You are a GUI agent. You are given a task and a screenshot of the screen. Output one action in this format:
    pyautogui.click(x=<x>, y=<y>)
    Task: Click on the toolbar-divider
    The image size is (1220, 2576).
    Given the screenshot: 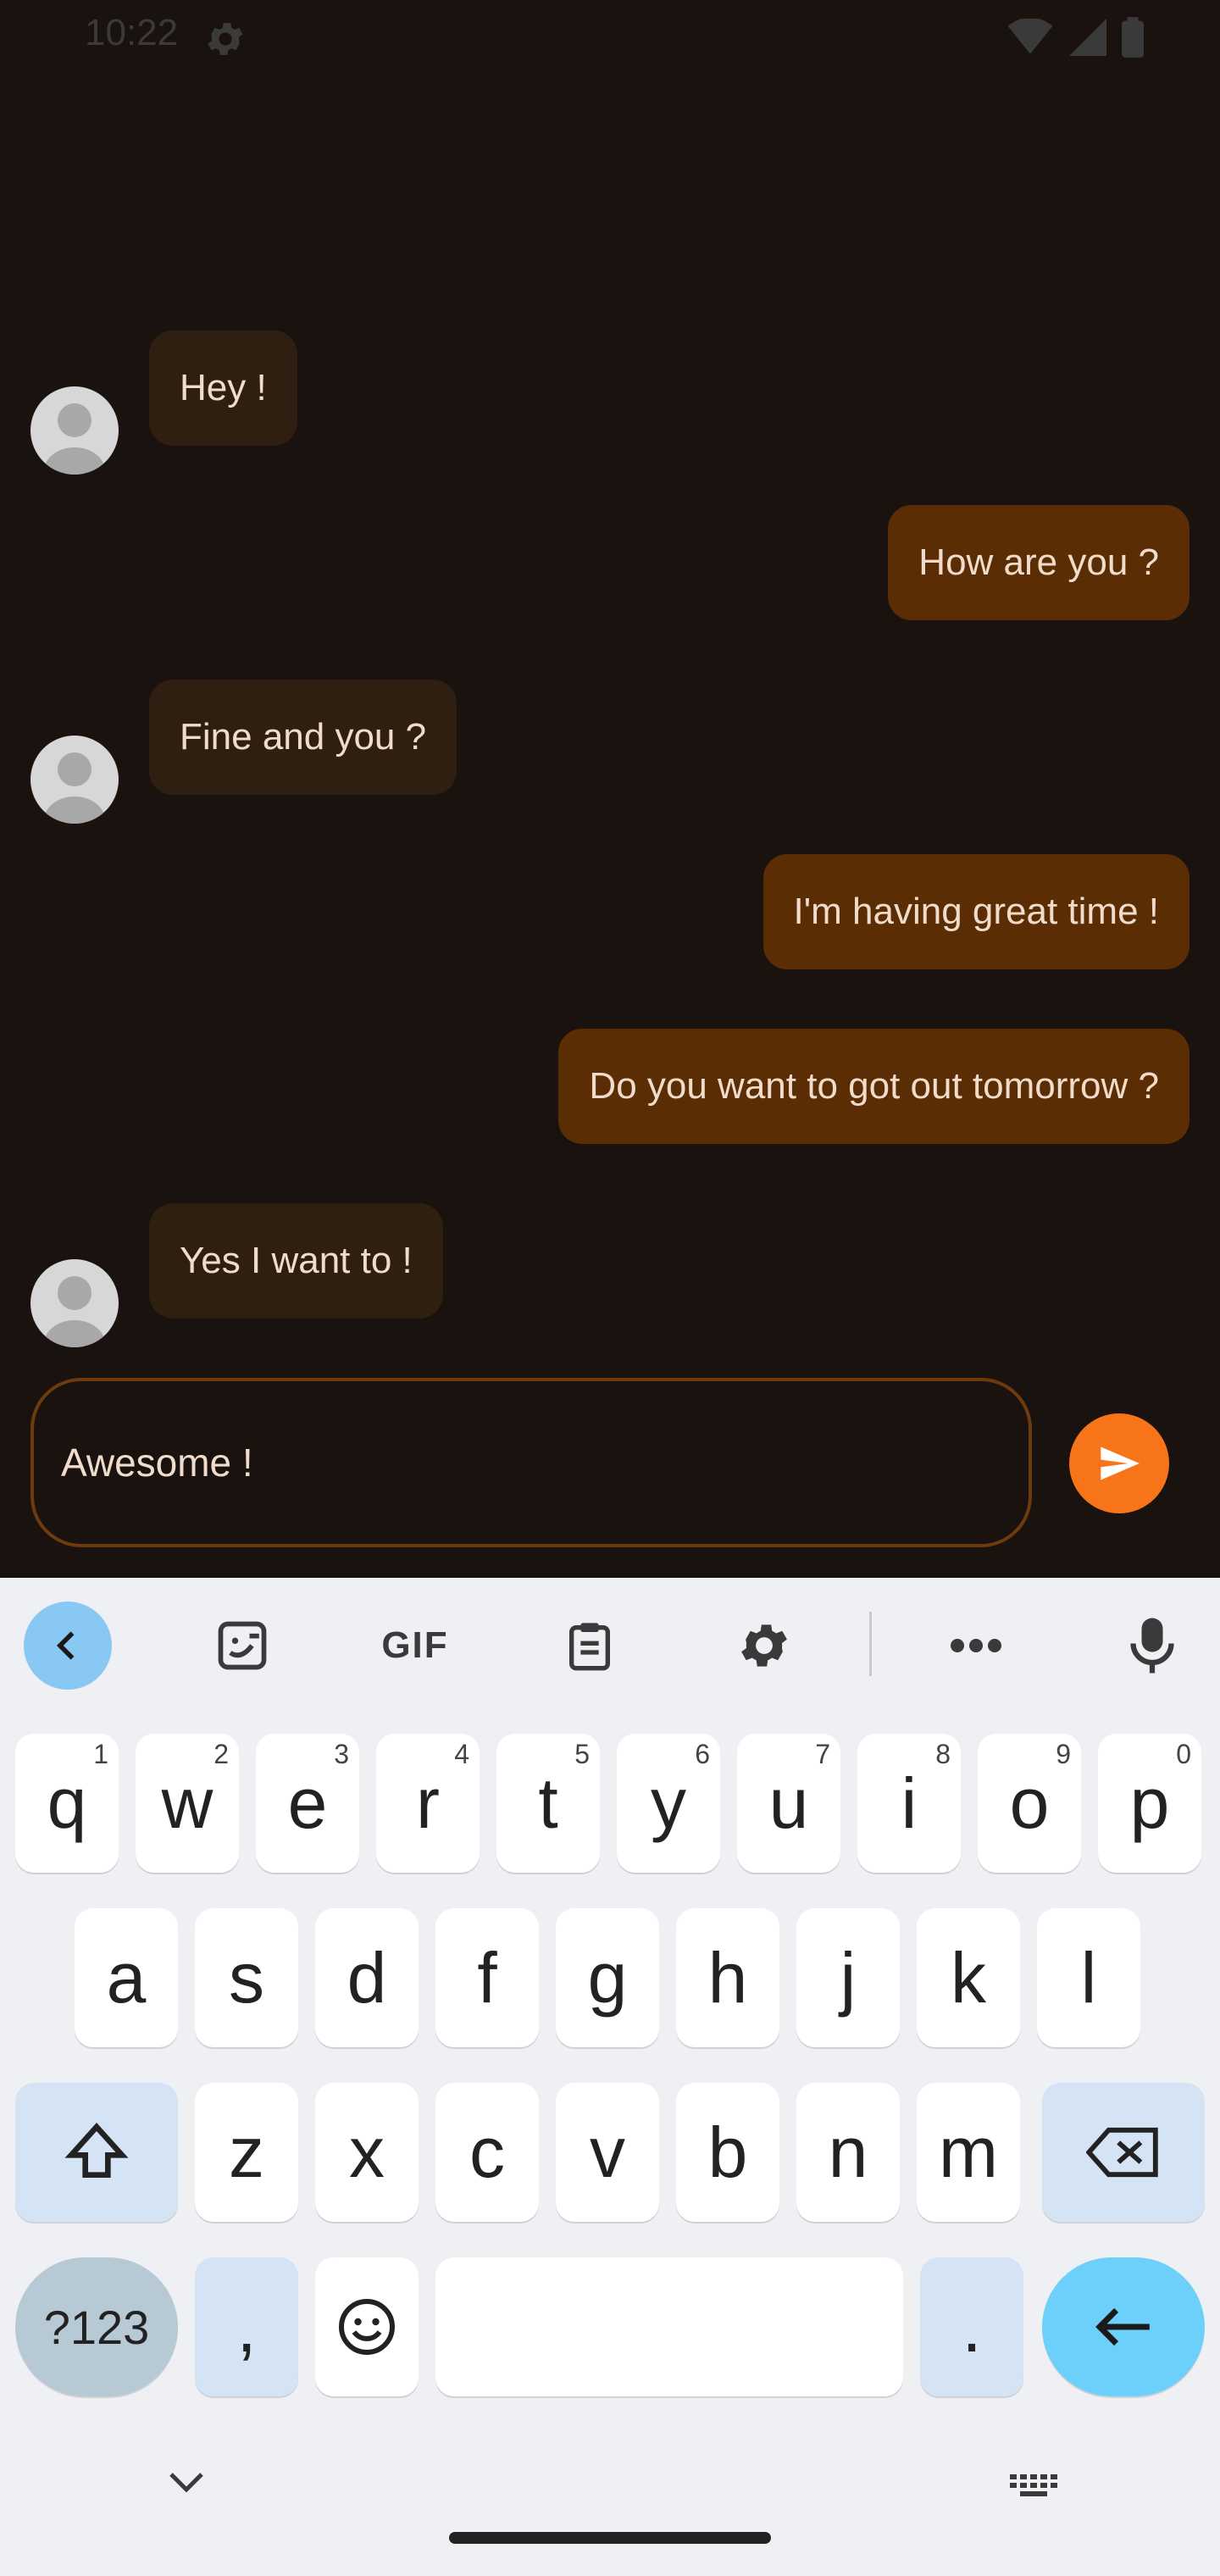 What is the action you would take?
    pyautogui.click(x=870, y=1644)
    